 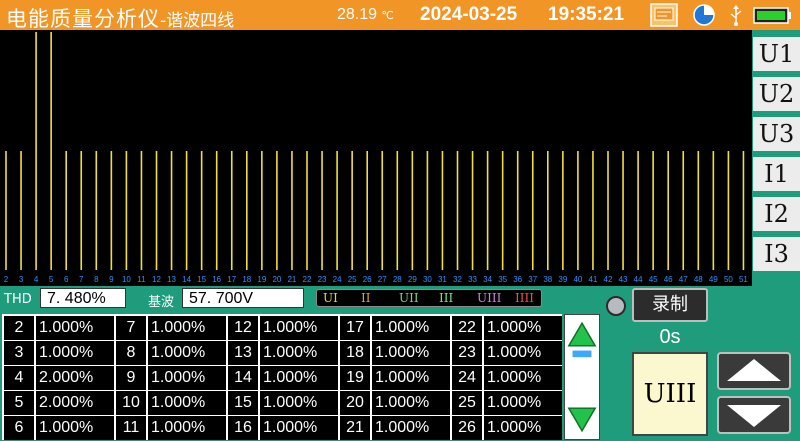 What do you see at coordinates (243, 298) in the screenshot?
I see `fundamental-value: 57. 700V` at bounding box center [243, 298].